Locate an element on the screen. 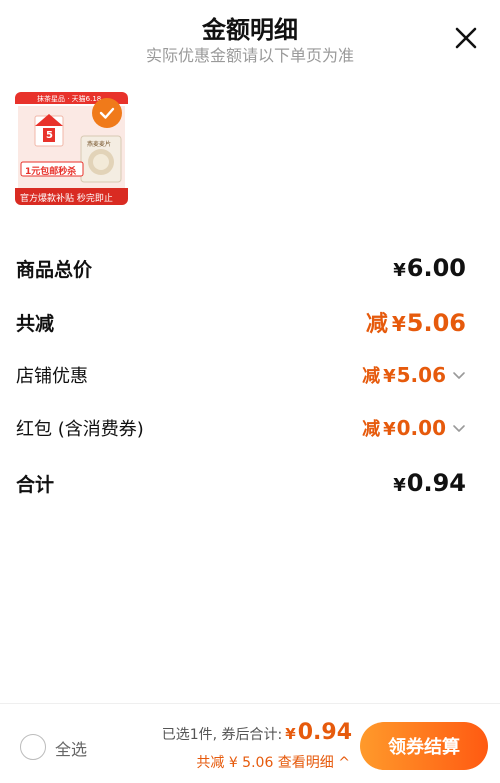  after-coupon-total: 0.94 is located at coordinates (324, 732).